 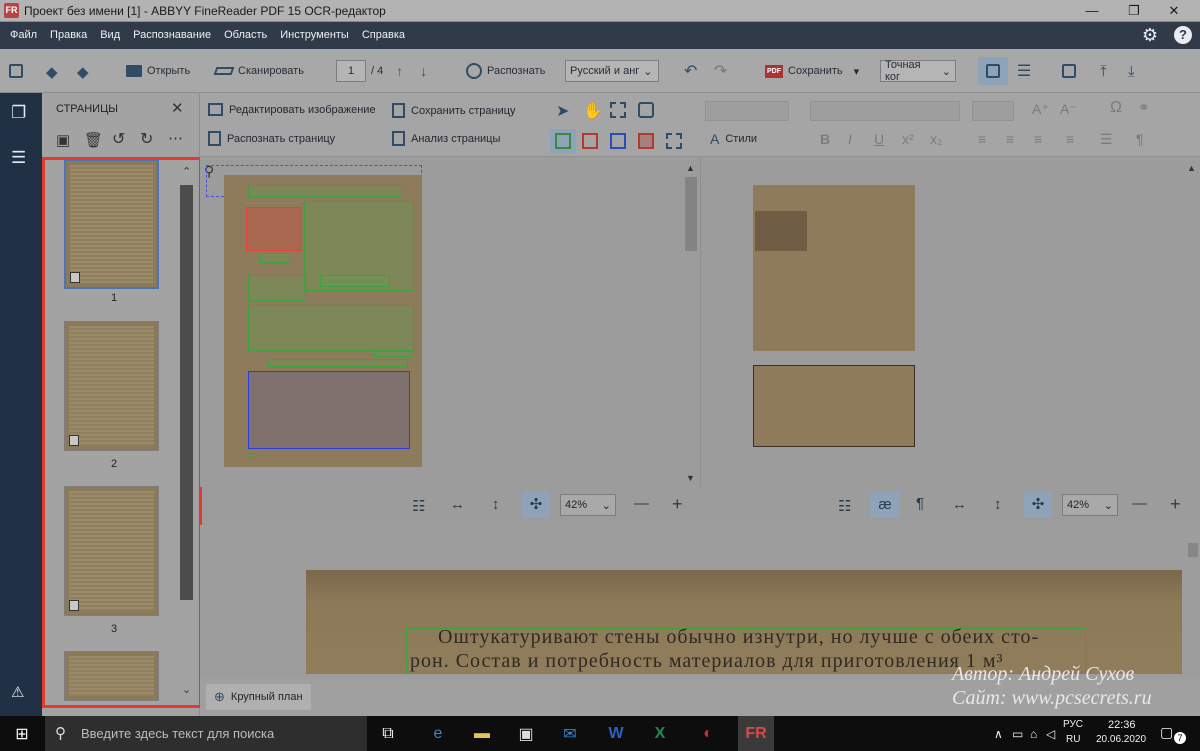 I want to click on align-center-icon: ≡, so click(x=1010, y=139).